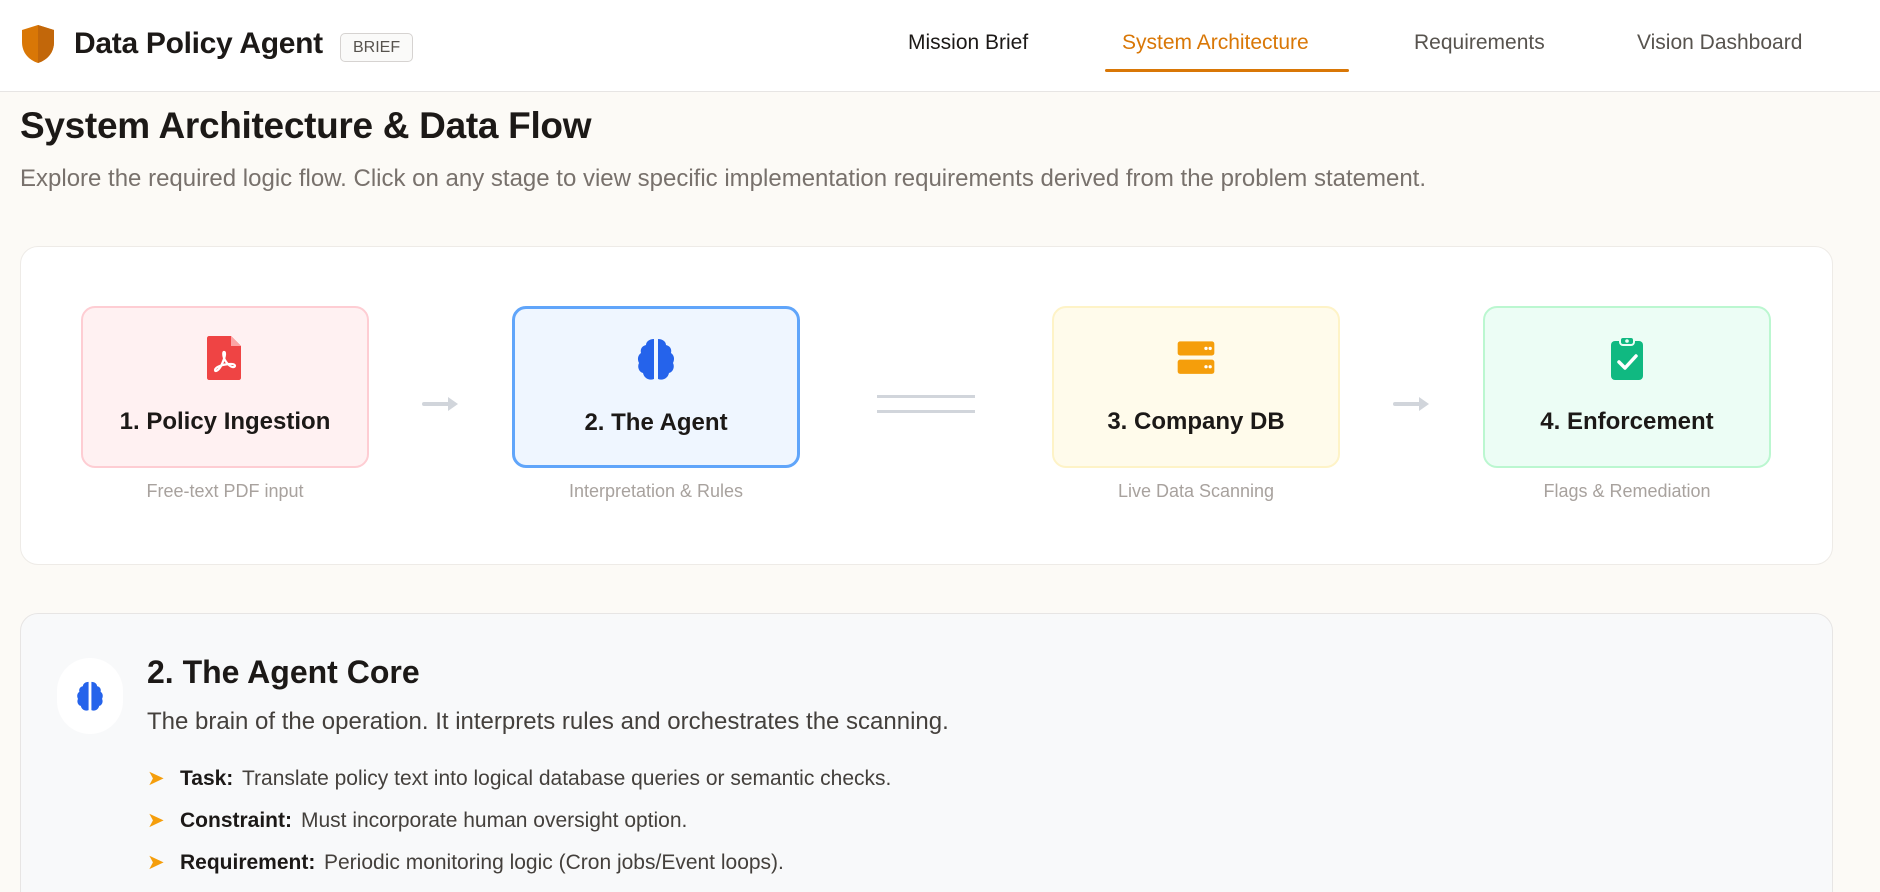  Describe the element at coordinates (198, 43) in the screenshot. I see `app-title: Data Policy Agent` at that location.